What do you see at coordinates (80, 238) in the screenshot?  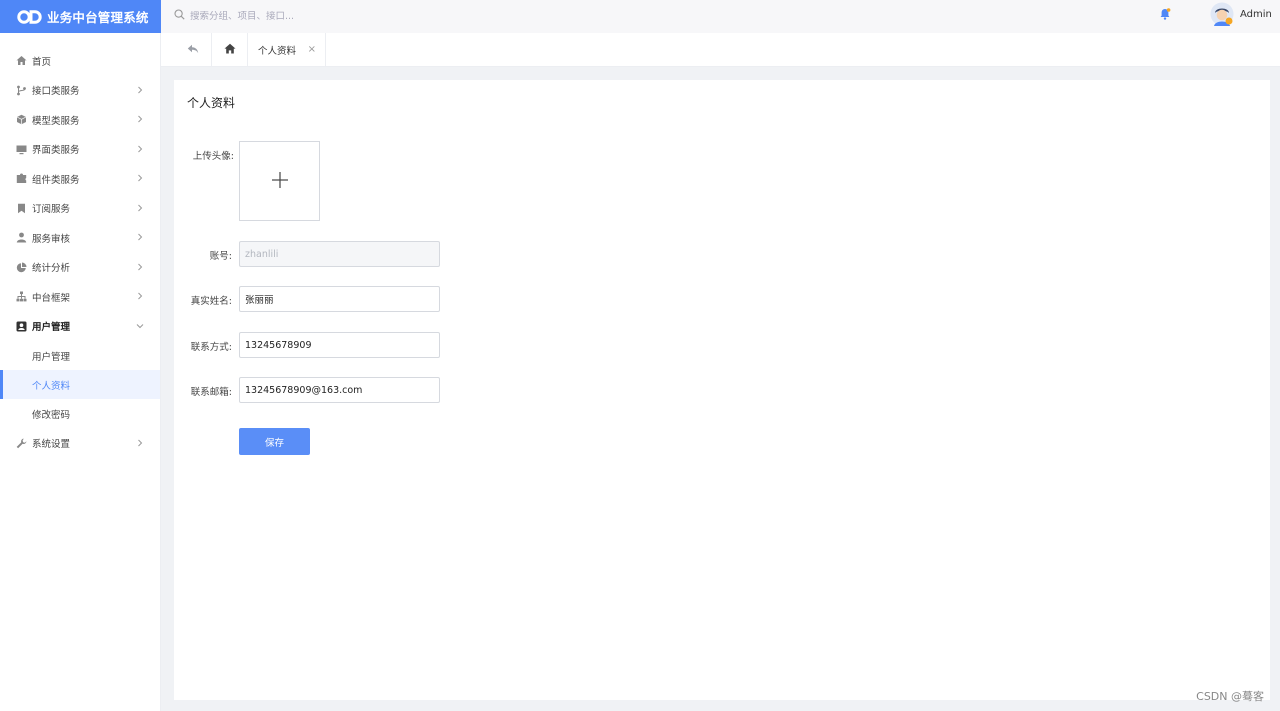 I see `sidebar-item-service-review: 服务审核` at bounding box center [80, 238].